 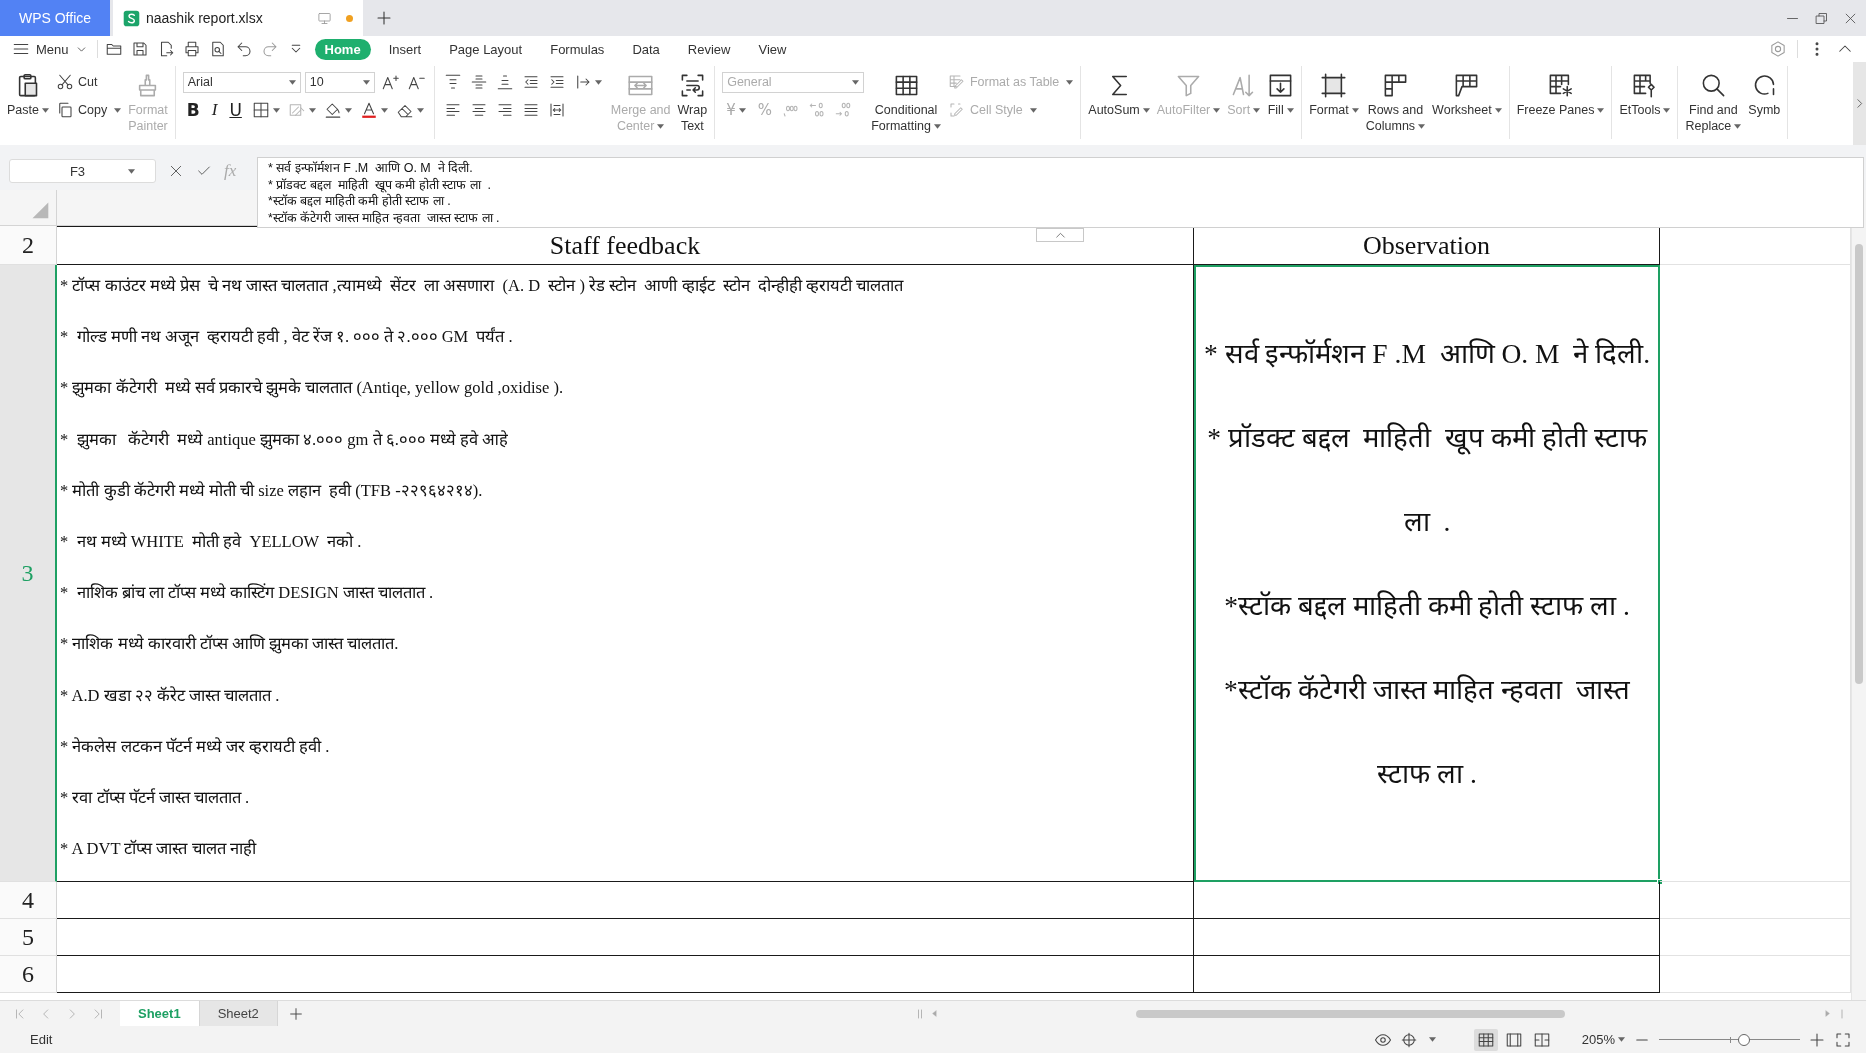 I want to click on book-view-icon, so click(x=1541, y=1039).